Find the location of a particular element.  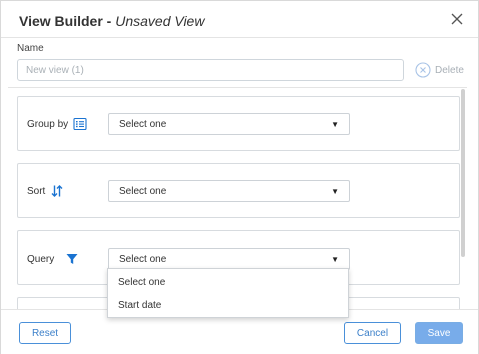

reset-button: Reset is located at coordinates (45, 333).